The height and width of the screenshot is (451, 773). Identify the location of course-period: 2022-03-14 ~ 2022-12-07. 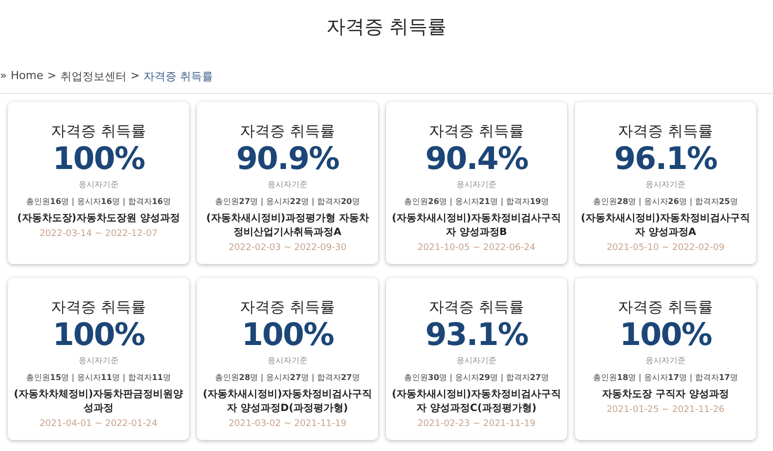
(99, 234).